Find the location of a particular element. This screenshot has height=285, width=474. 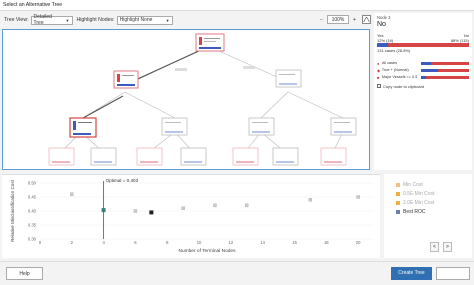

x-tick-label: 12 is located at coordinates (231, 242).